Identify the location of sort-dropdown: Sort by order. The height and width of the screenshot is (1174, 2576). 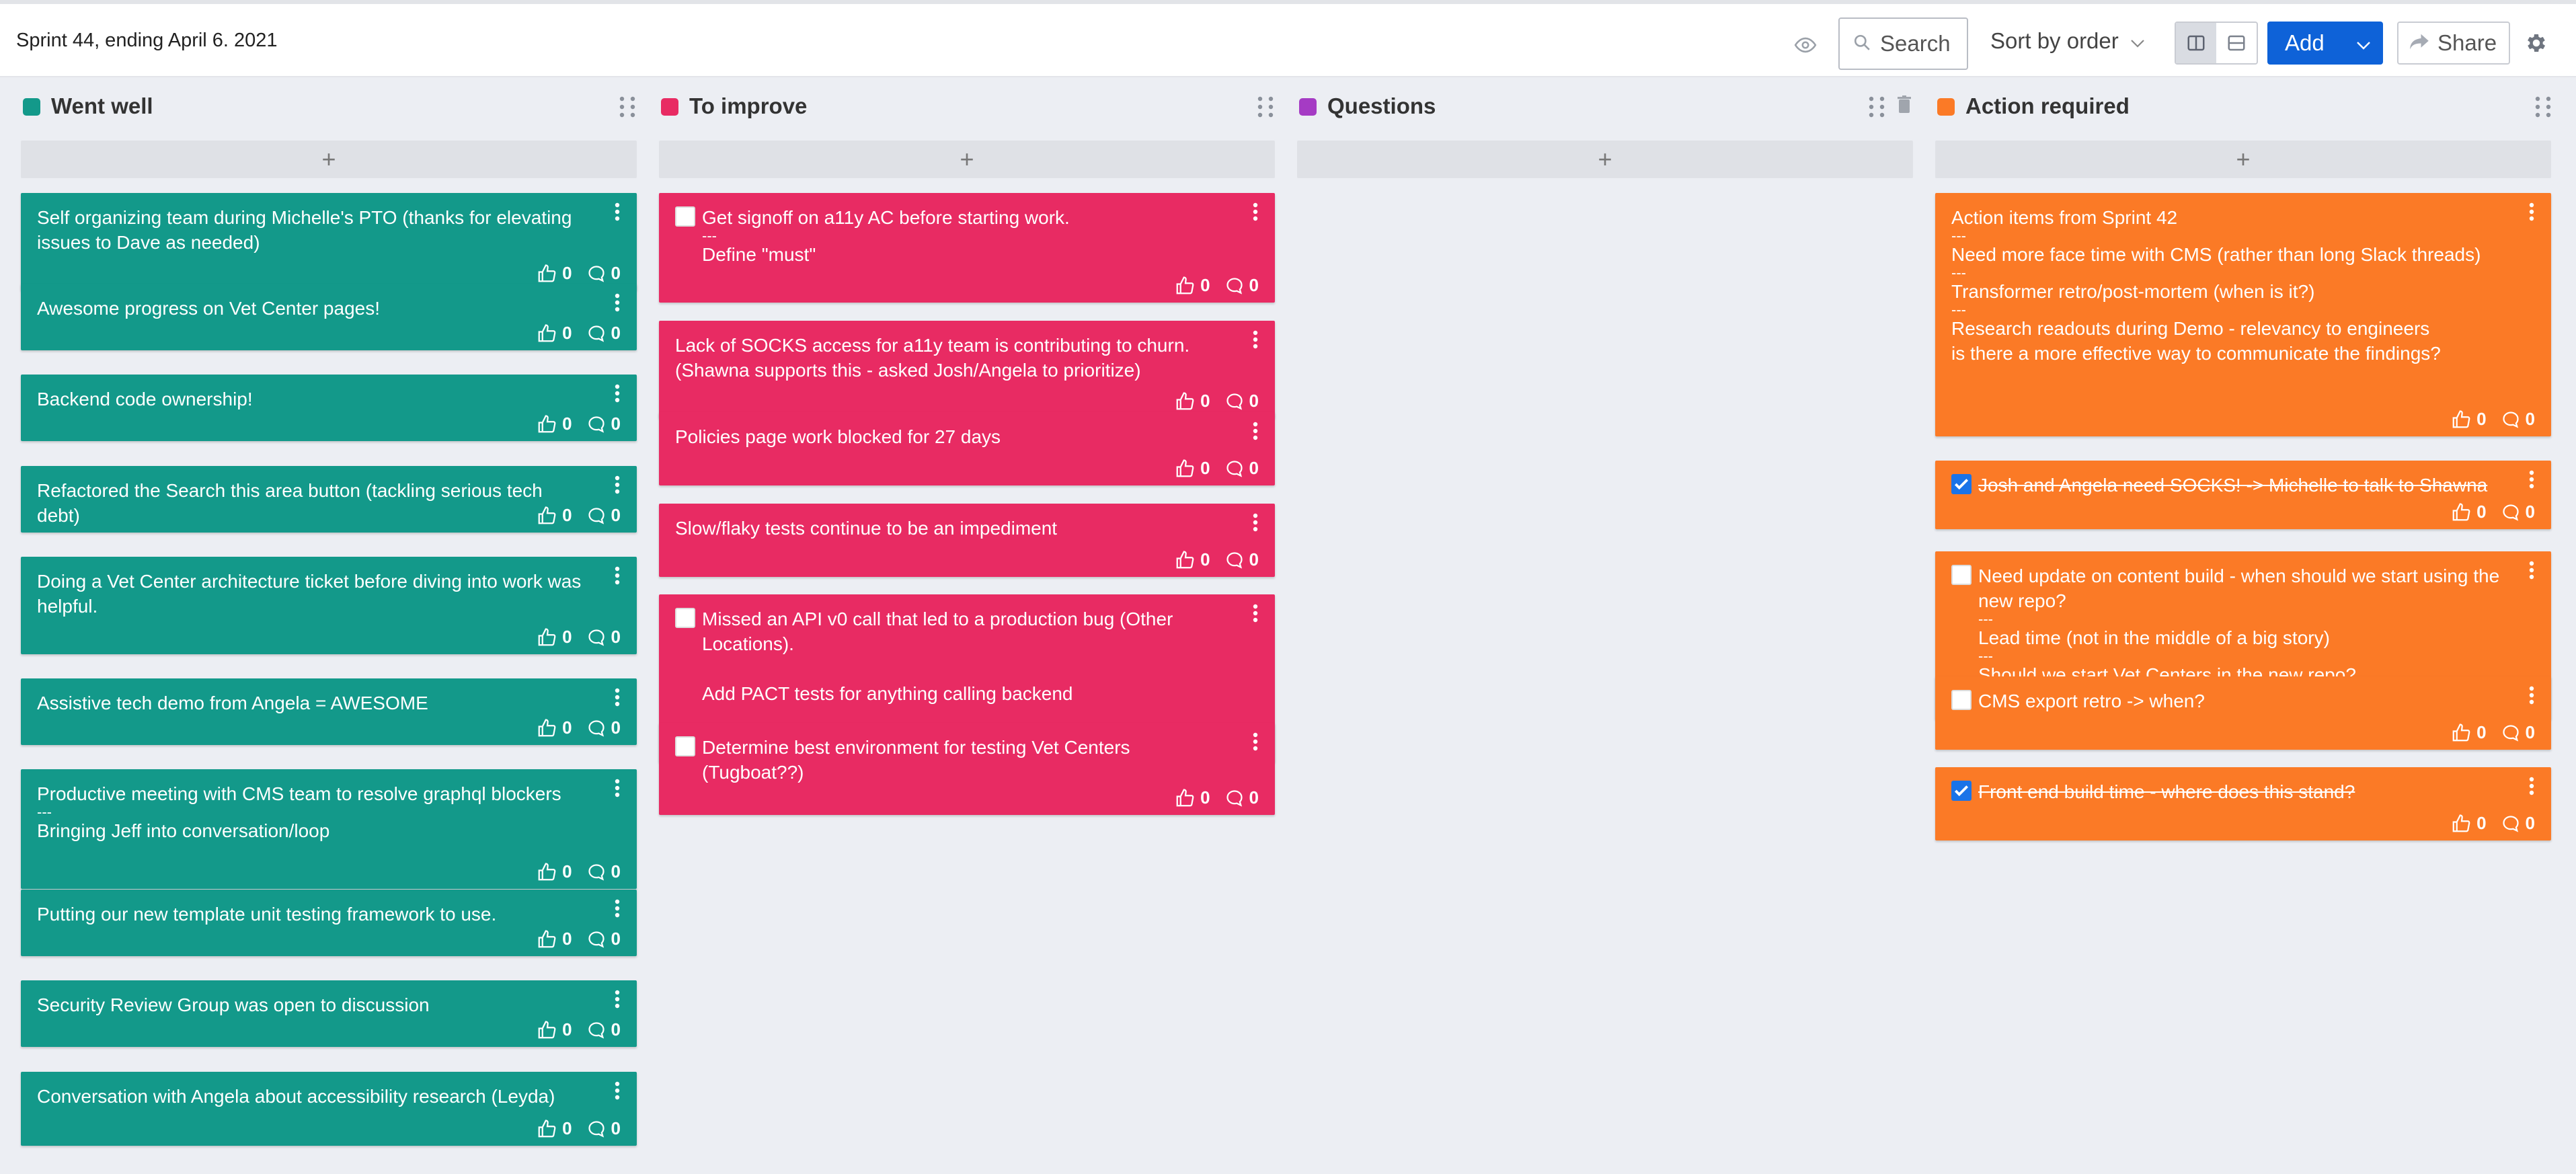
(2068, 41).